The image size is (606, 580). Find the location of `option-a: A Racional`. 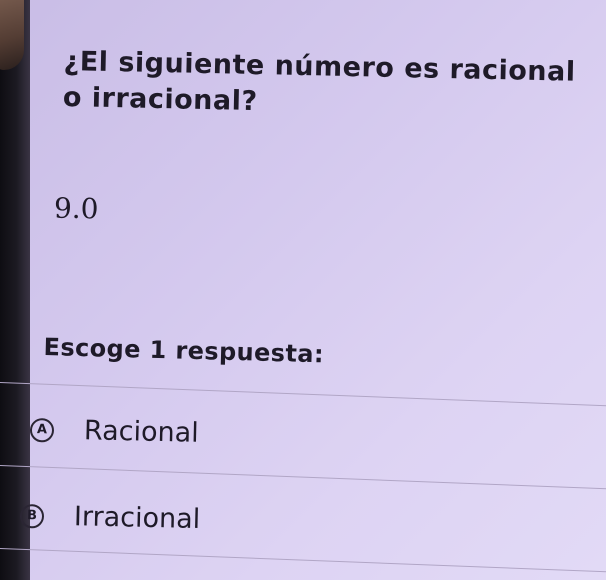

option-a: A Racional is located at coordinates (114, 431).